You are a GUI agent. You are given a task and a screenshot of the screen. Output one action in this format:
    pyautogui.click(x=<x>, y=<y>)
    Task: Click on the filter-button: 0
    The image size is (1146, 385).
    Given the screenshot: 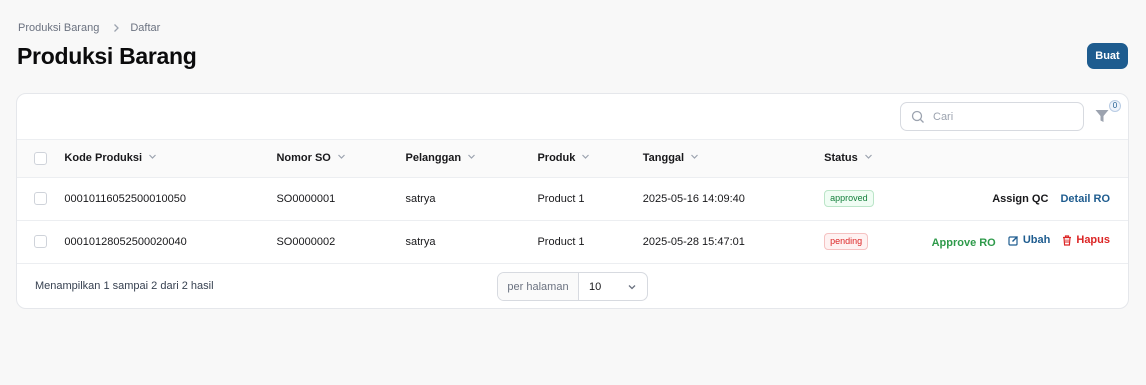 What is the action you would take?
    pyautogui.click(x=1107, y=113)
    